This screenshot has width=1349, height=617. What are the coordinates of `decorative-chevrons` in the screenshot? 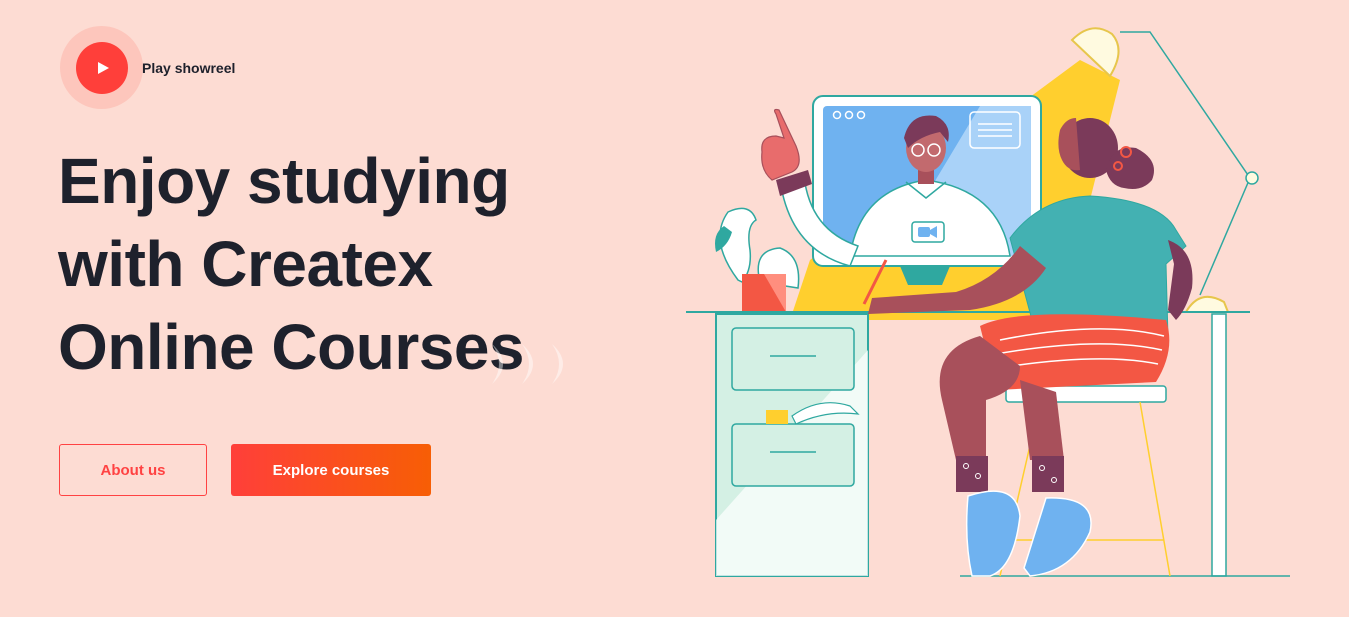 It's located at (527, 364).